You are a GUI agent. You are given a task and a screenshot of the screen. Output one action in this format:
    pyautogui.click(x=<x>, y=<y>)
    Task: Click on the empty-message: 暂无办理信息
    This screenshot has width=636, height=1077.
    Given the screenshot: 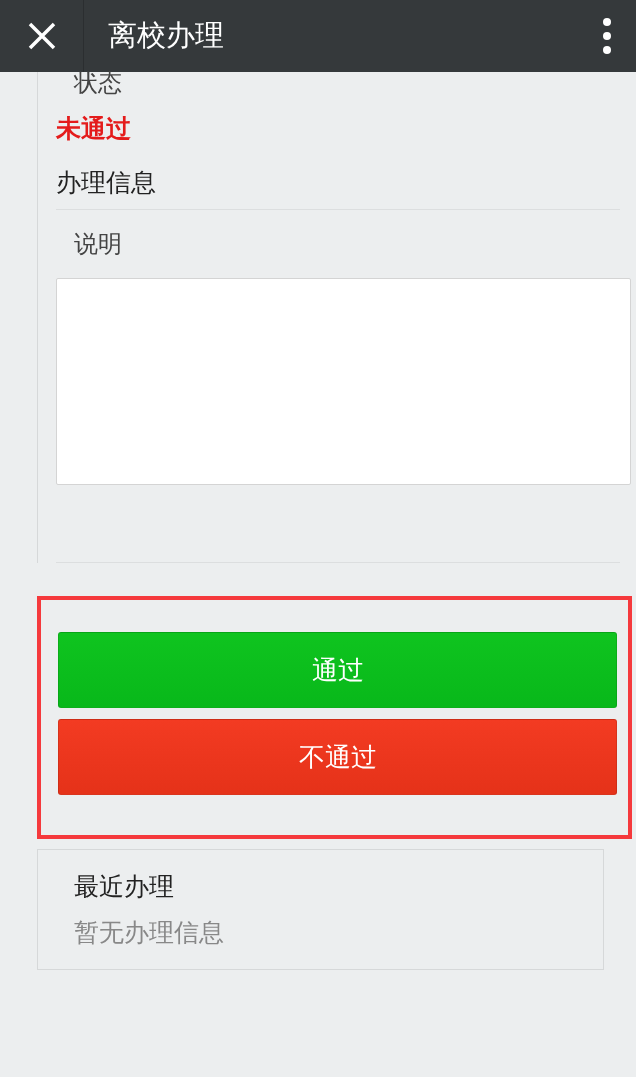 What is the action you would take?
    pyautogui.click(x=149, y=932)
    